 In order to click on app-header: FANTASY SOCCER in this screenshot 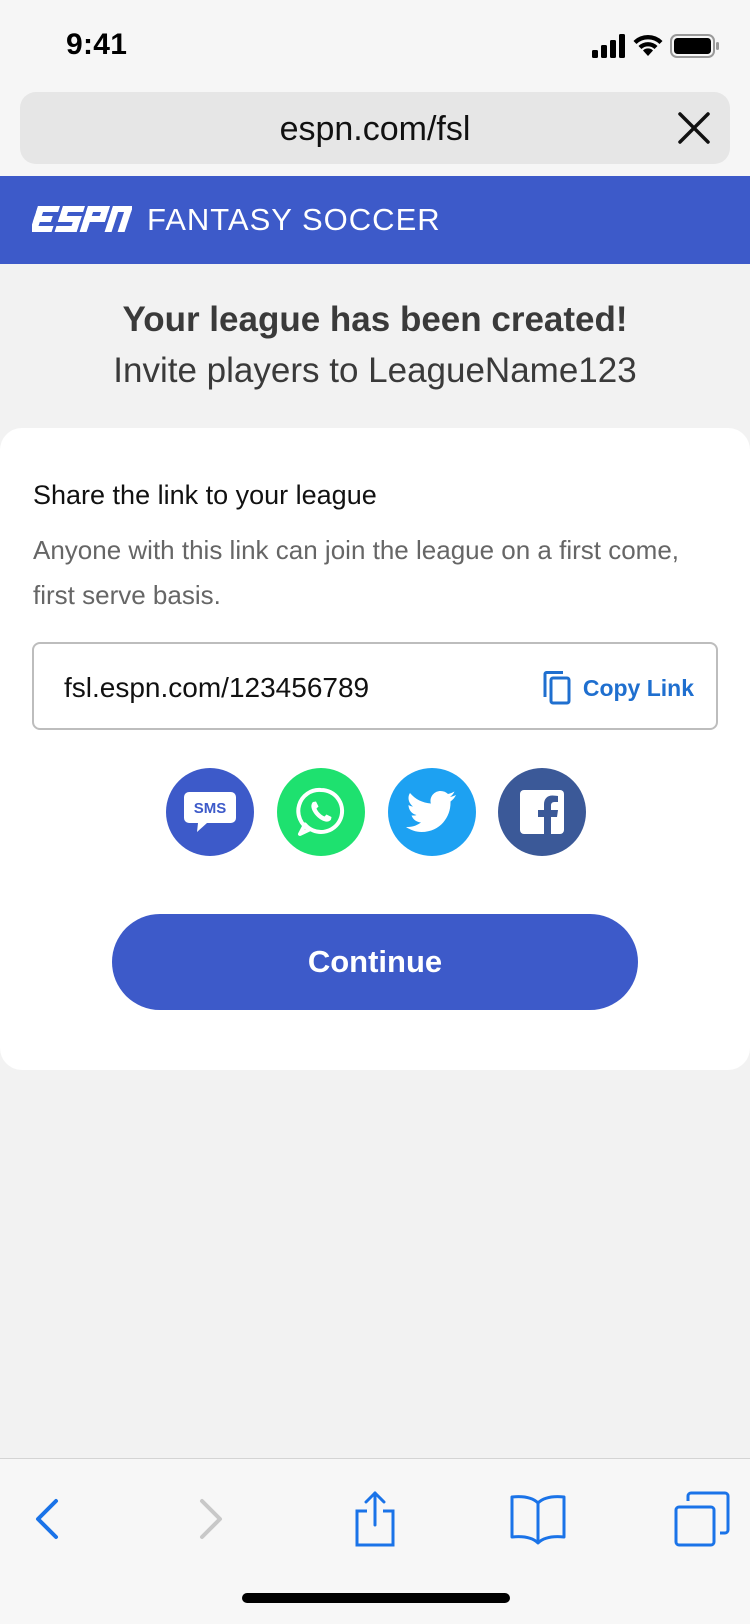, I will do `click(375, 220)`.